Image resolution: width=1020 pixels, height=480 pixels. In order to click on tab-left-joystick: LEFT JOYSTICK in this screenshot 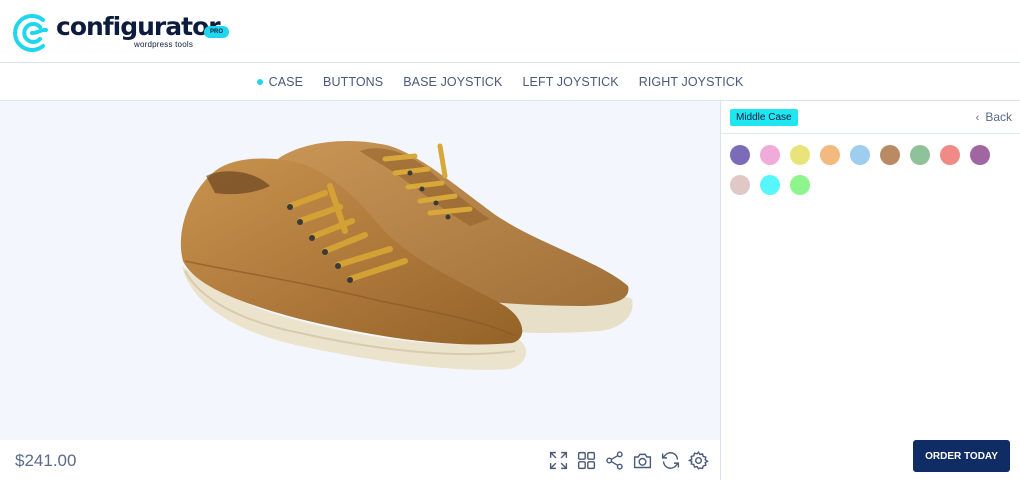, I will do `click(571, 82)`.